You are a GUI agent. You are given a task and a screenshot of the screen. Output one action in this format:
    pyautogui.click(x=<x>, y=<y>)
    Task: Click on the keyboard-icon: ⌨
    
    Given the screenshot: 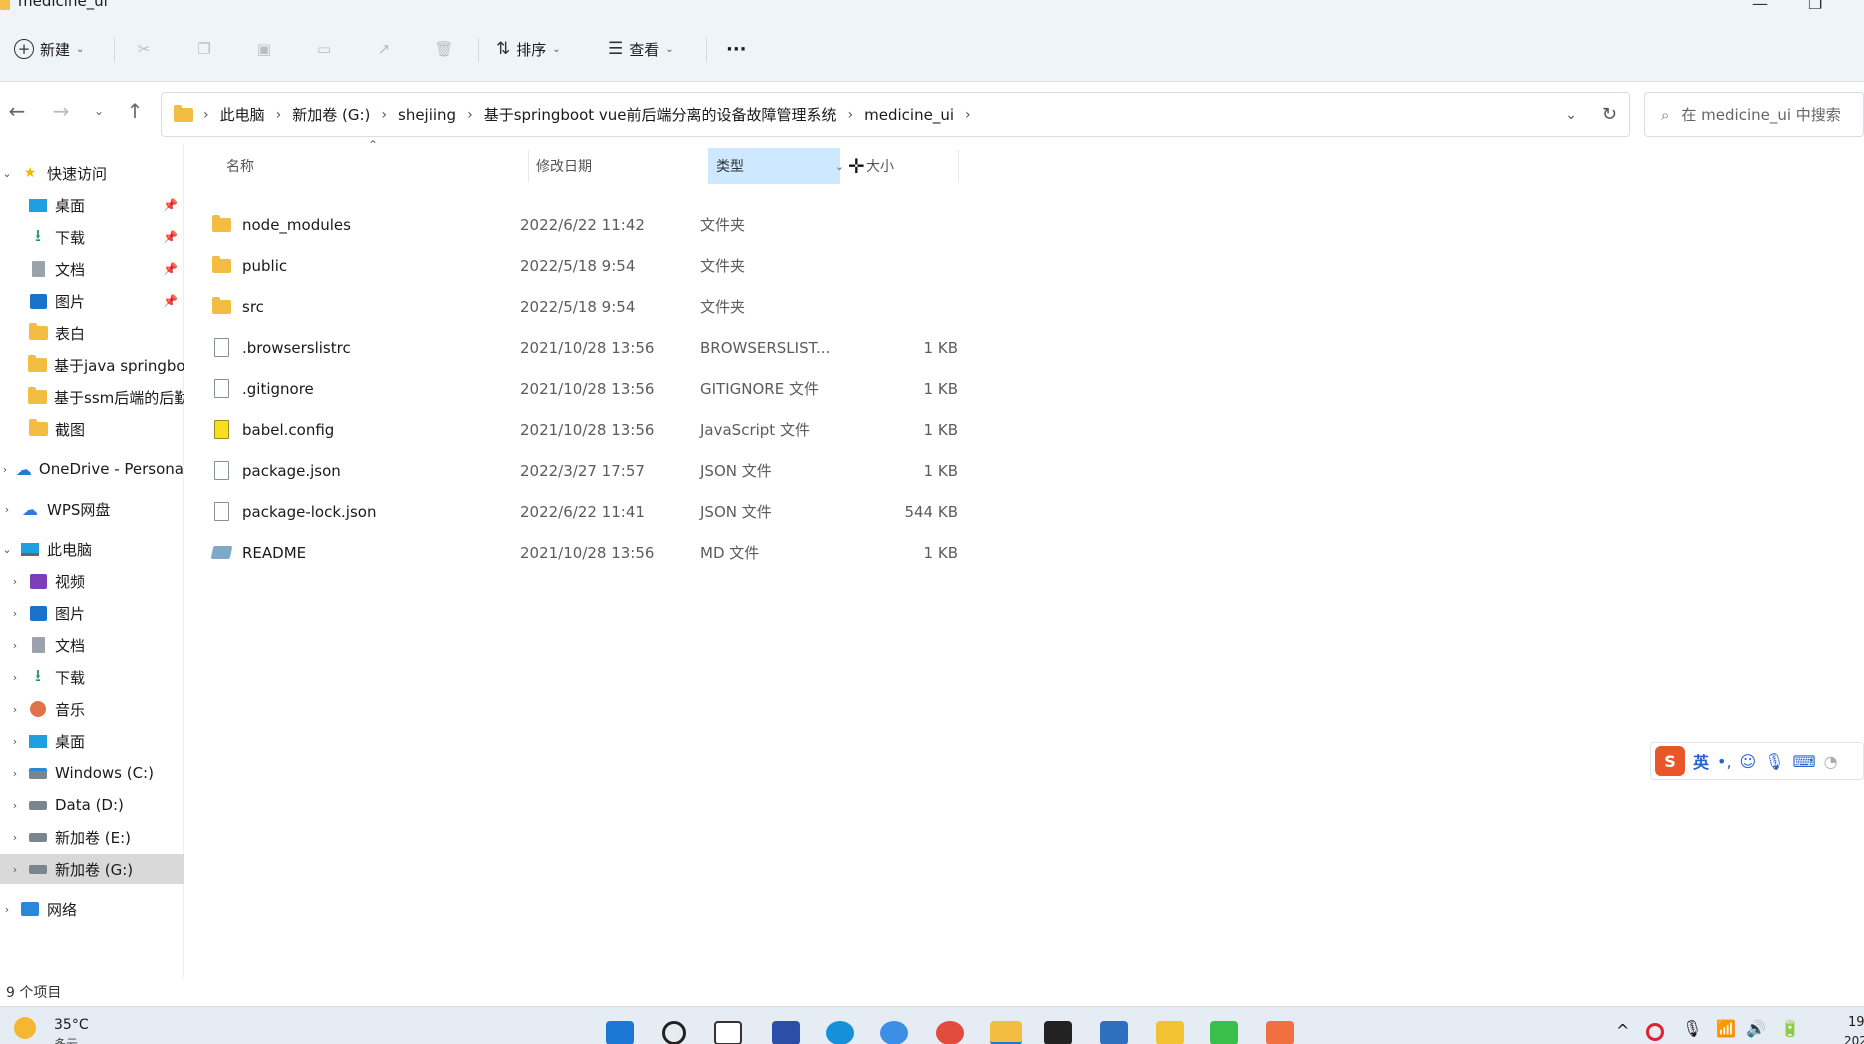 What is the action you would take?
    pyautogui.click(x=1804, y=761)
    